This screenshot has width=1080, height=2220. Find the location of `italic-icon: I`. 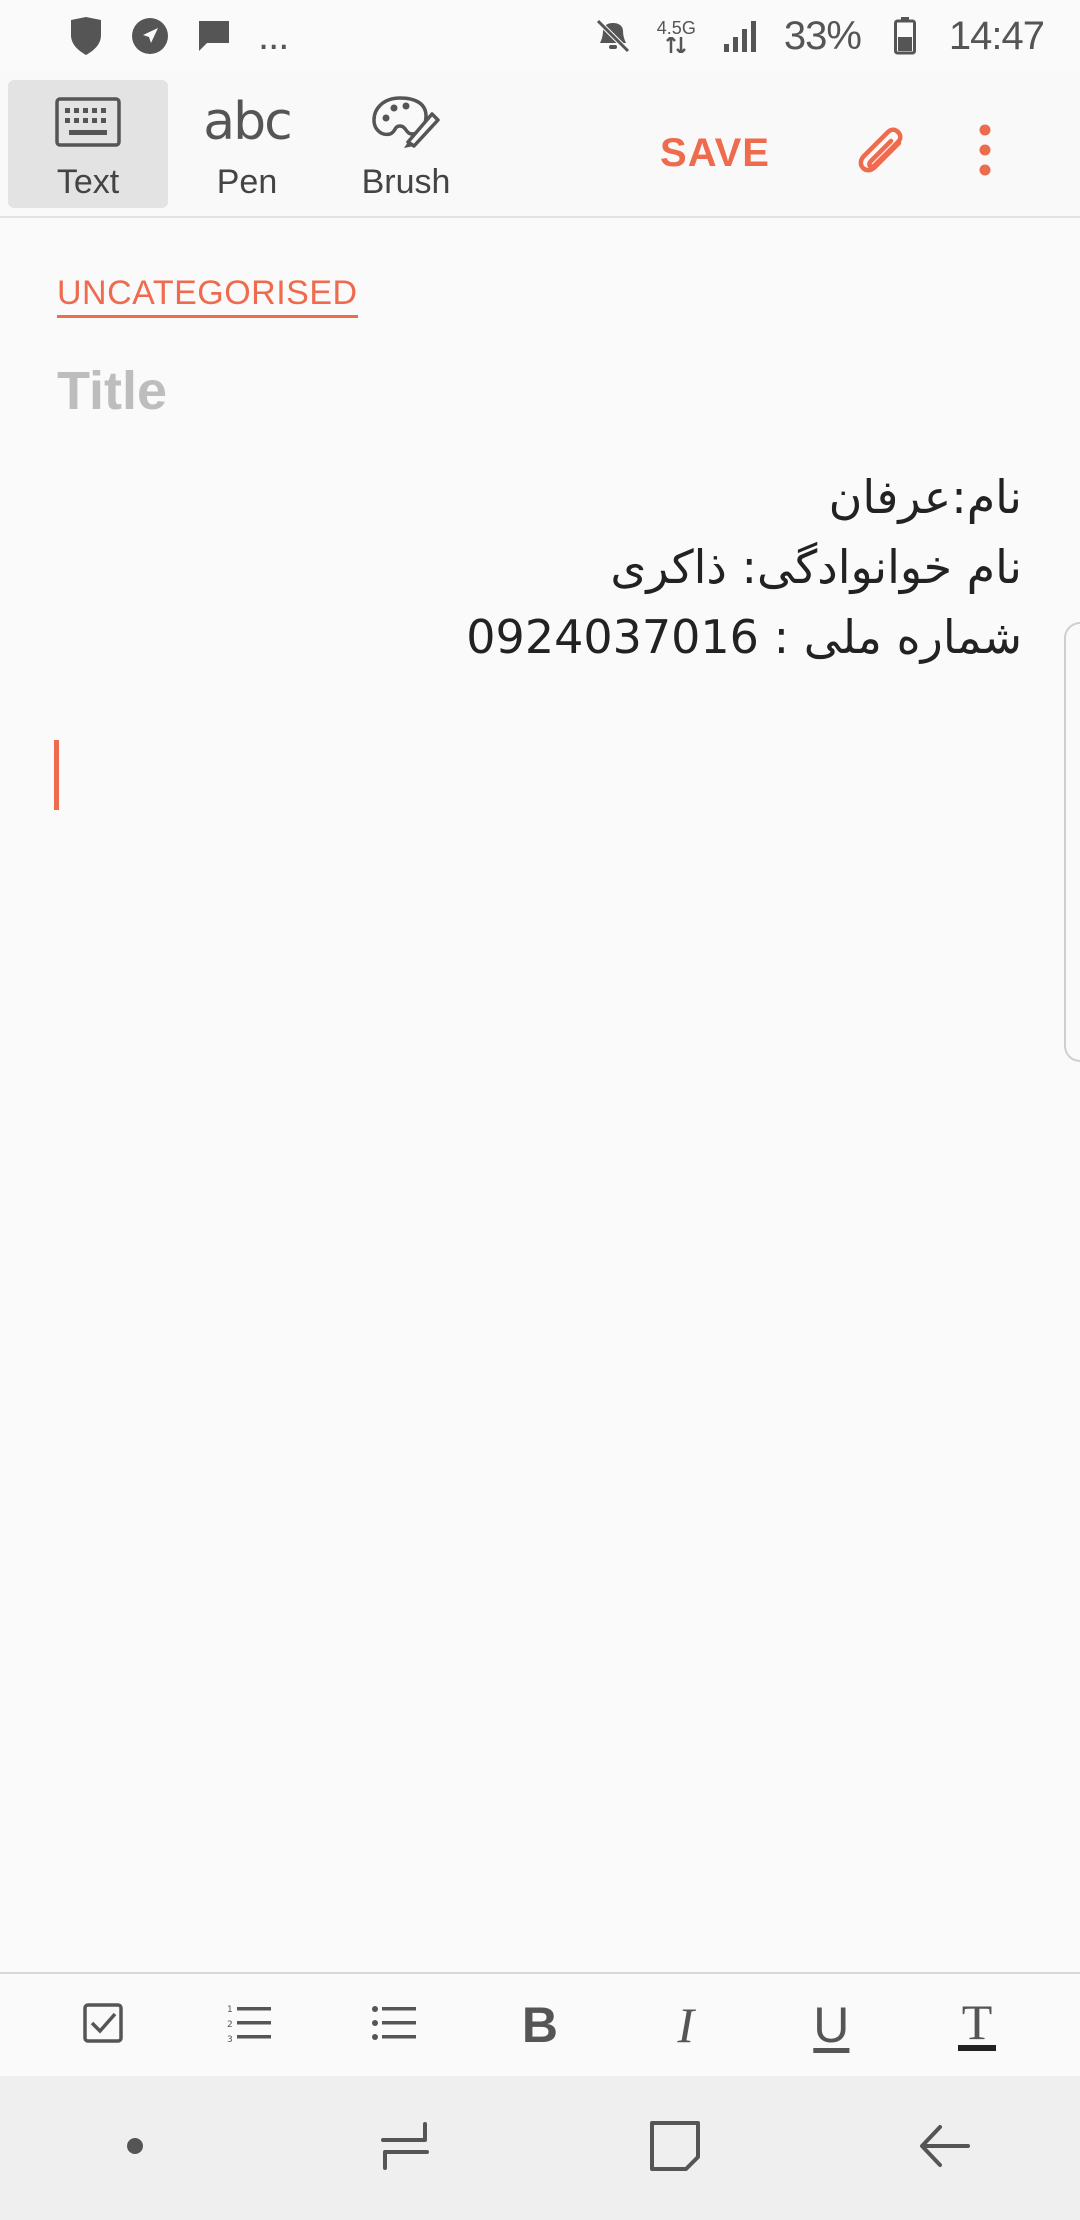

italic-icon: I is located at coordinates (685, 2025).